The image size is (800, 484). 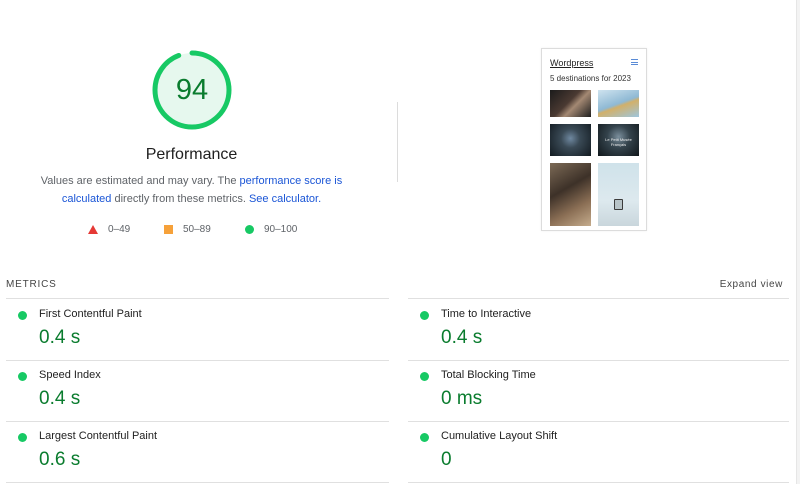 What do you see at coordinates (499, 436) in the screenshot?
I see `metric-name: Cumulative Layout Shift` at bounding box center [499, 436].